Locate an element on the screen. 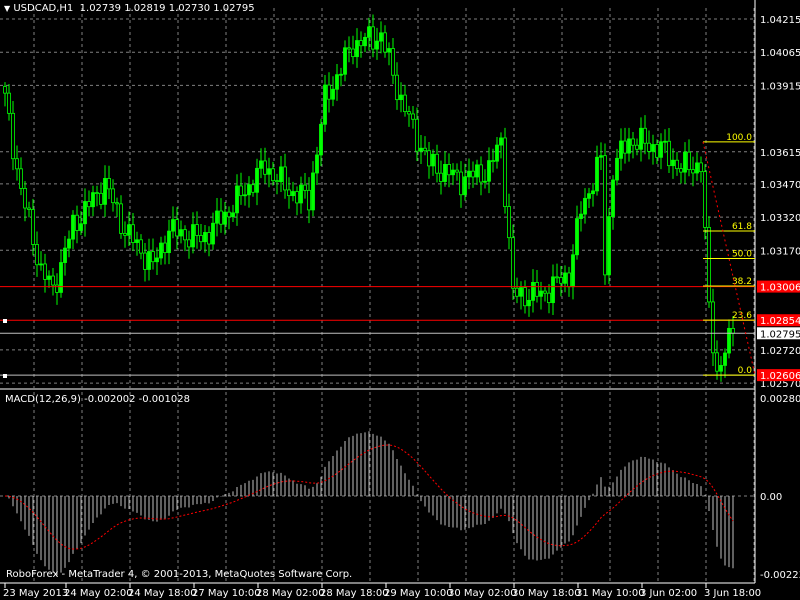  fib-level-label: 50.0 is located at coordinates (742, 254).